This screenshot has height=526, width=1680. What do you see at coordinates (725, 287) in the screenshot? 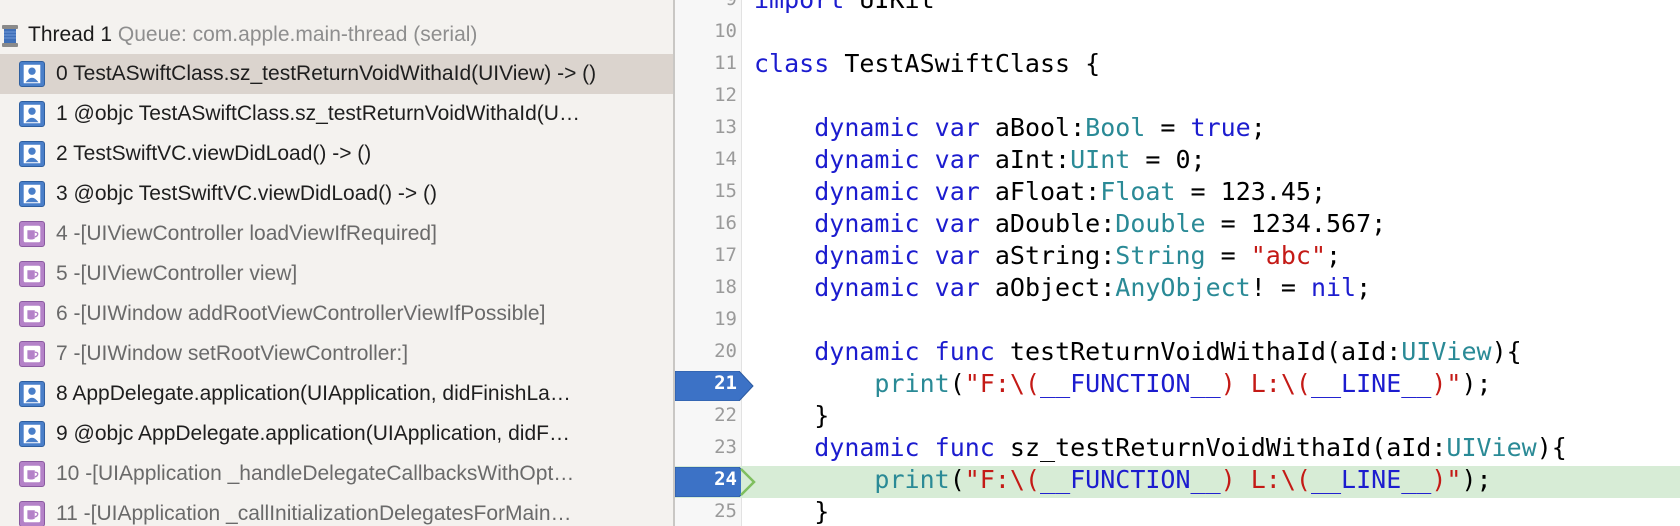
I see `line-number: 18` at bounding box center [725, 287].